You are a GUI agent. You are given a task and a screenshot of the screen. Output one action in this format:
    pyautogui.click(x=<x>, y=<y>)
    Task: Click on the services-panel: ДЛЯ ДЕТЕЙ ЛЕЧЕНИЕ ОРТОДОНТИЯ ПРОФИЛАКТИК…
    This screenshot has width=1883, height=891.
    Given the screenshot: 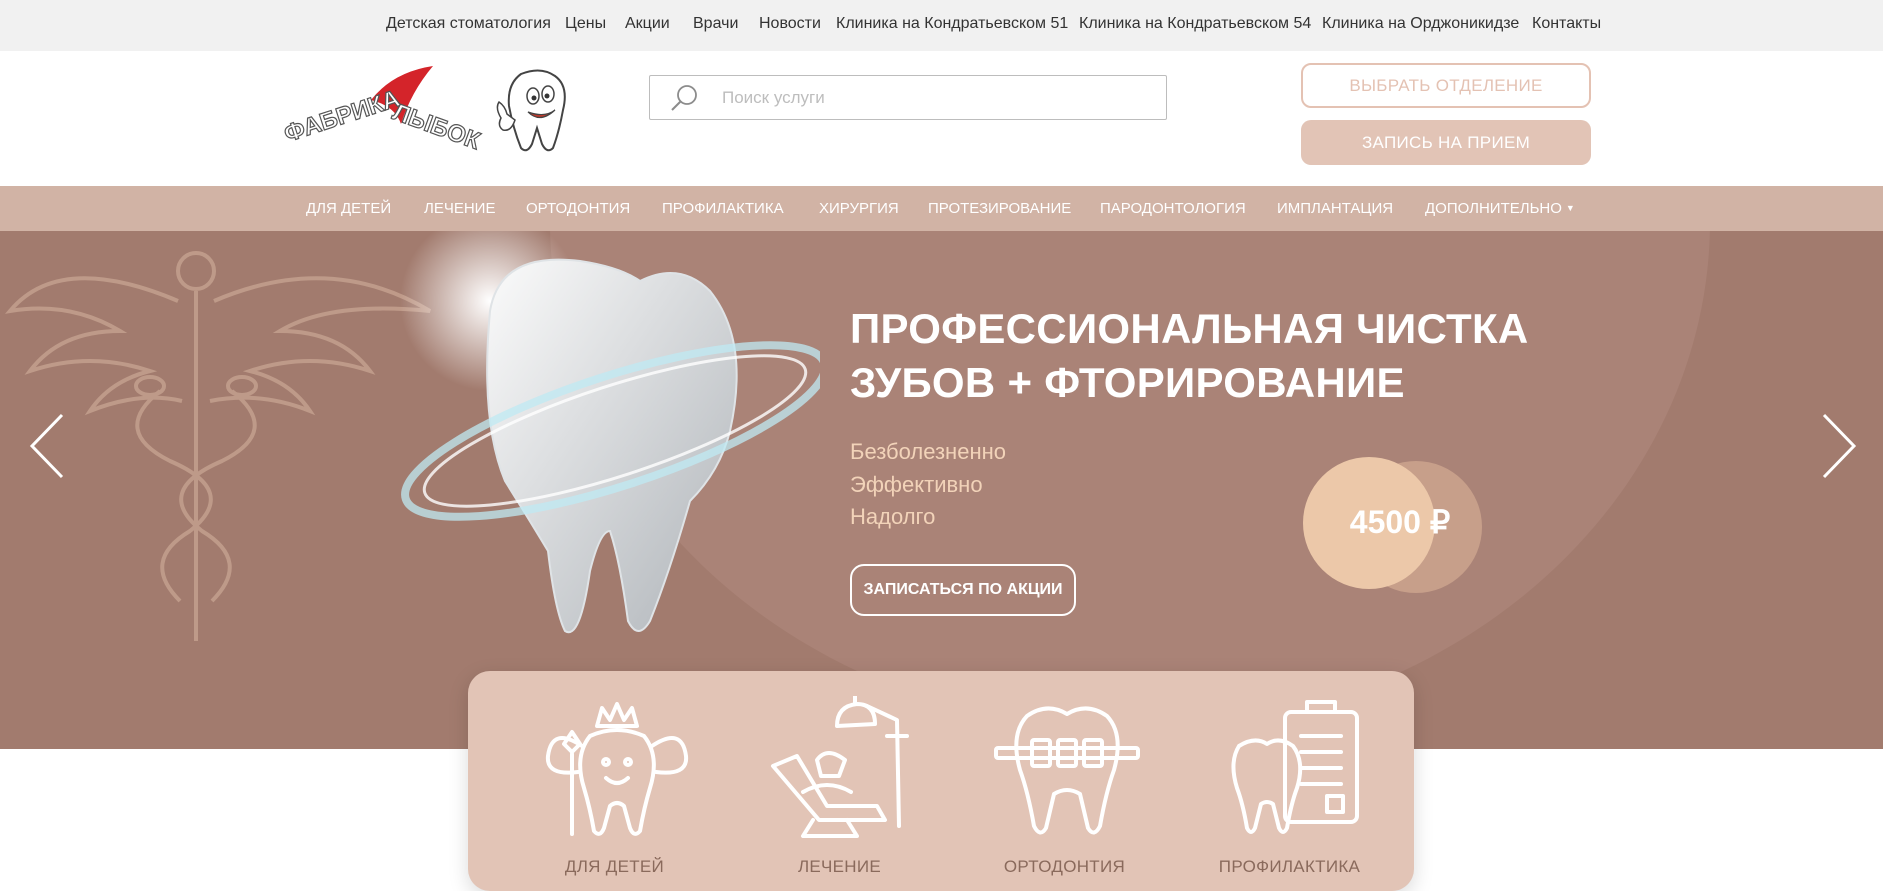 What is the action you would take?
    pyautogui.click(x=941, y=781)
    